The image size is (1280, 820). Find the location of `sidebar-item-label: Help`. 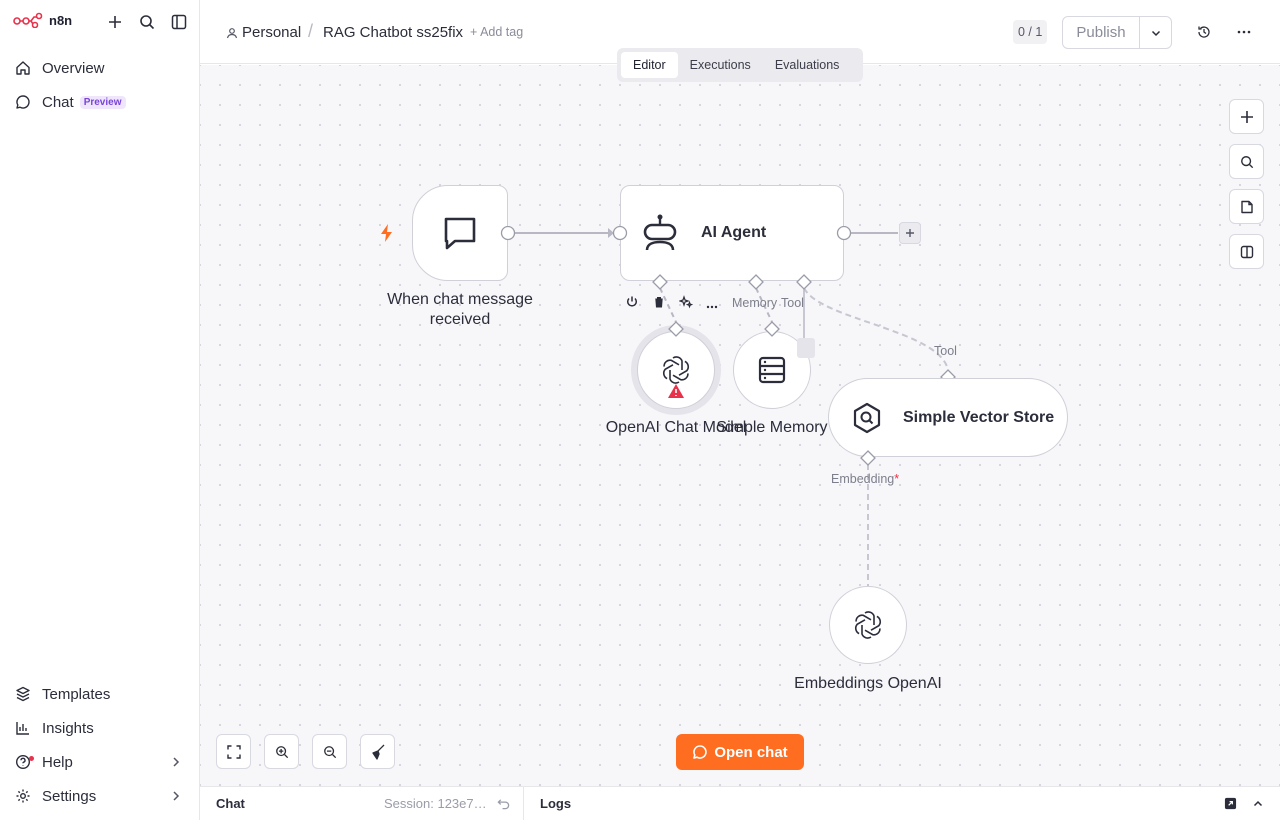

sidebar-item-label: Help is located at coordinates (57, 762).